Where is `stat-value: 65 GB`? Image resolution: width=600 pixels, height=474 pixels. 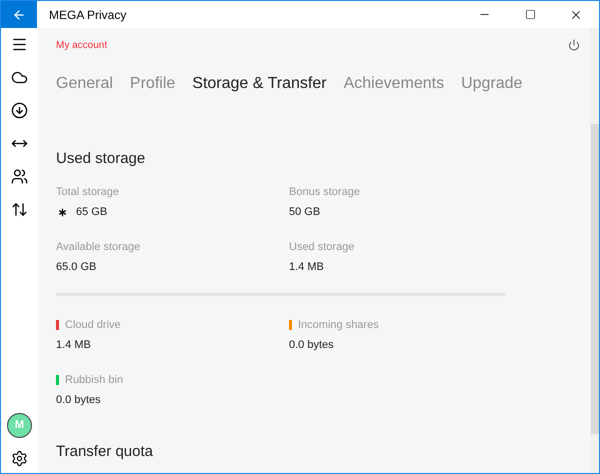 stat-value: 65 GB is located at coordinates (92, 212).